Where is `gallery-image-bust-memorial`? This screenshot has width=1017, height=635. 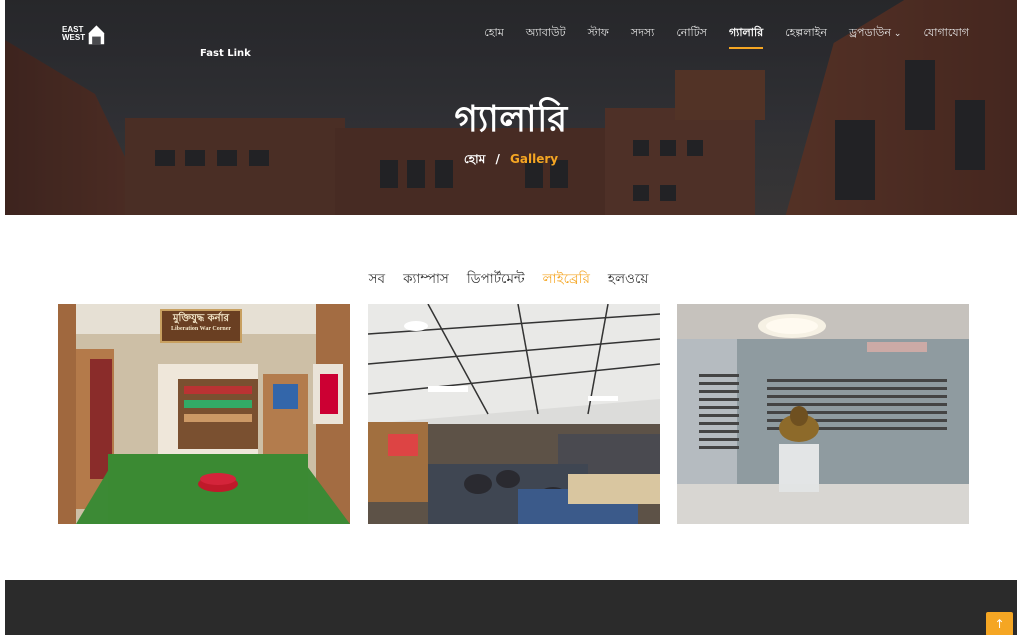
gallery-image-bust-memorial is located at coordinates (823, 414).